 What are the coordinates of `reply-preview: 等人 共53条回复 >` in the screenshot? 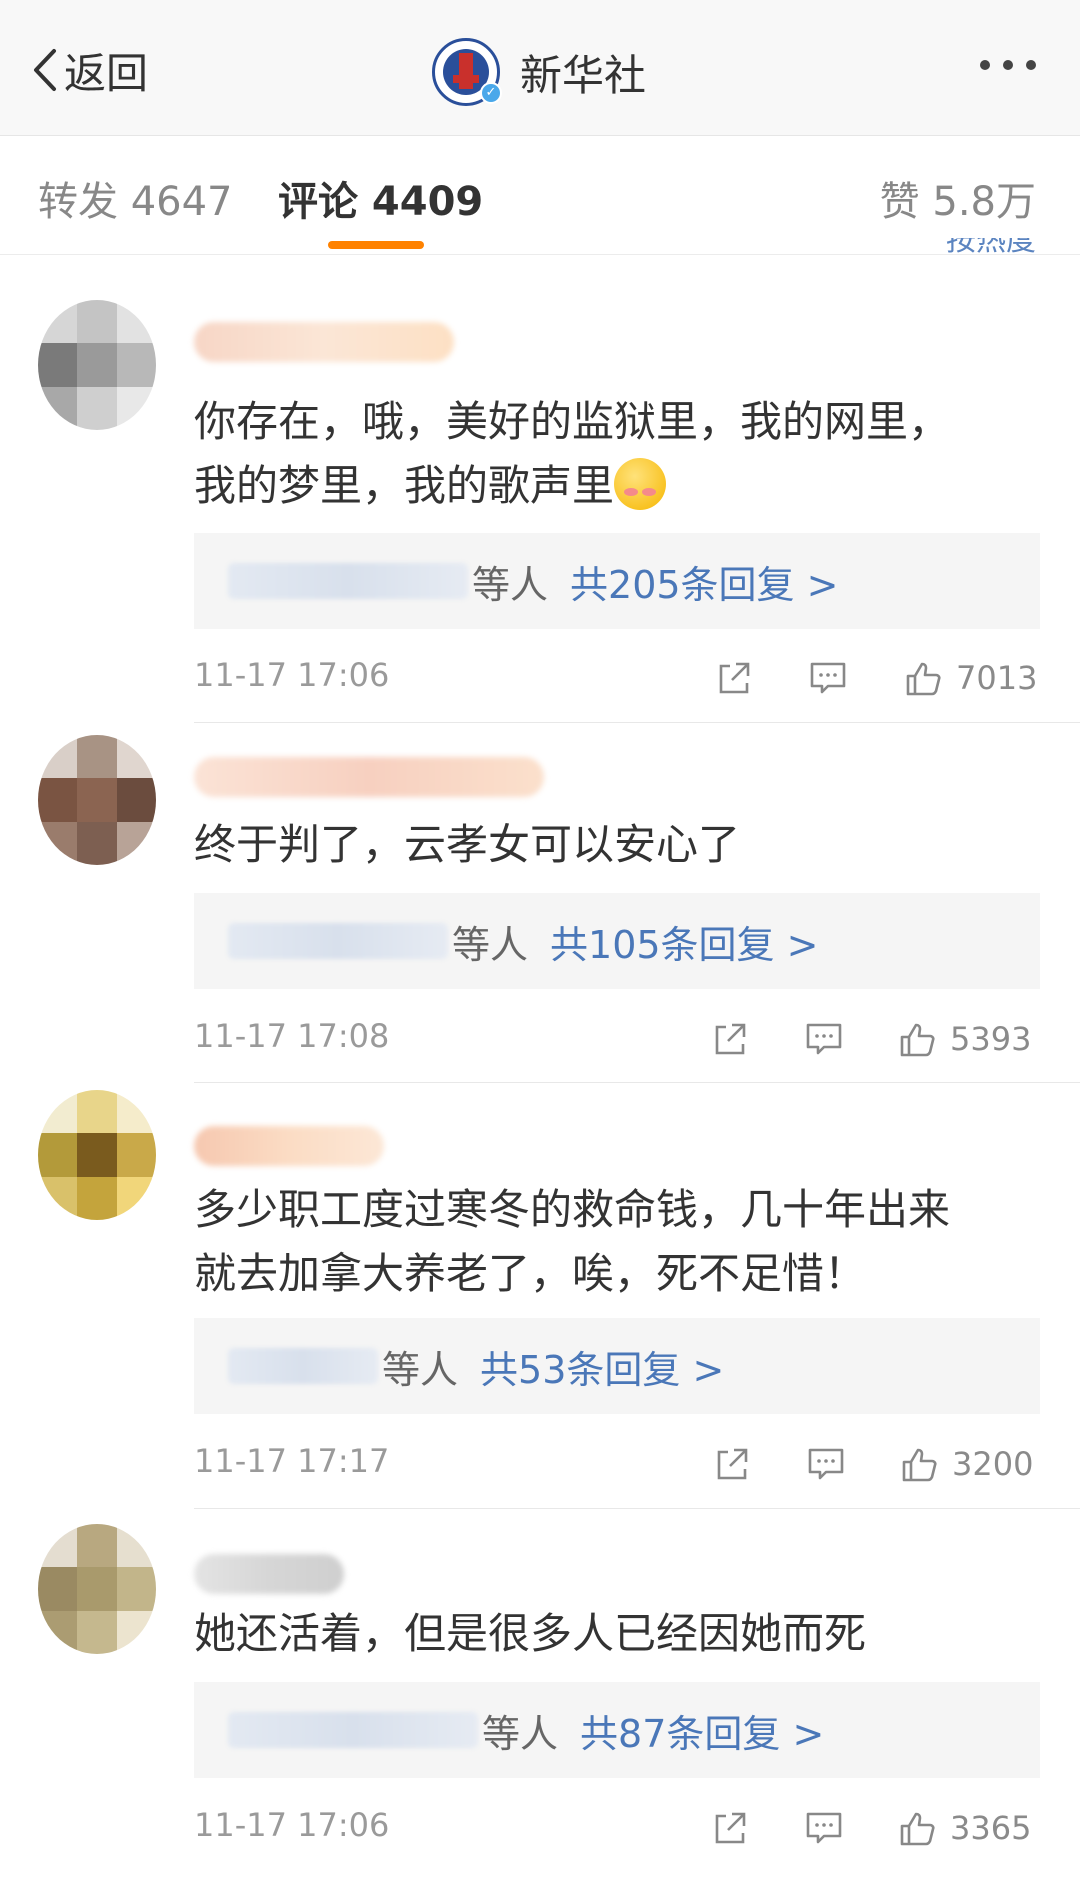 It's located at (617, 1366).